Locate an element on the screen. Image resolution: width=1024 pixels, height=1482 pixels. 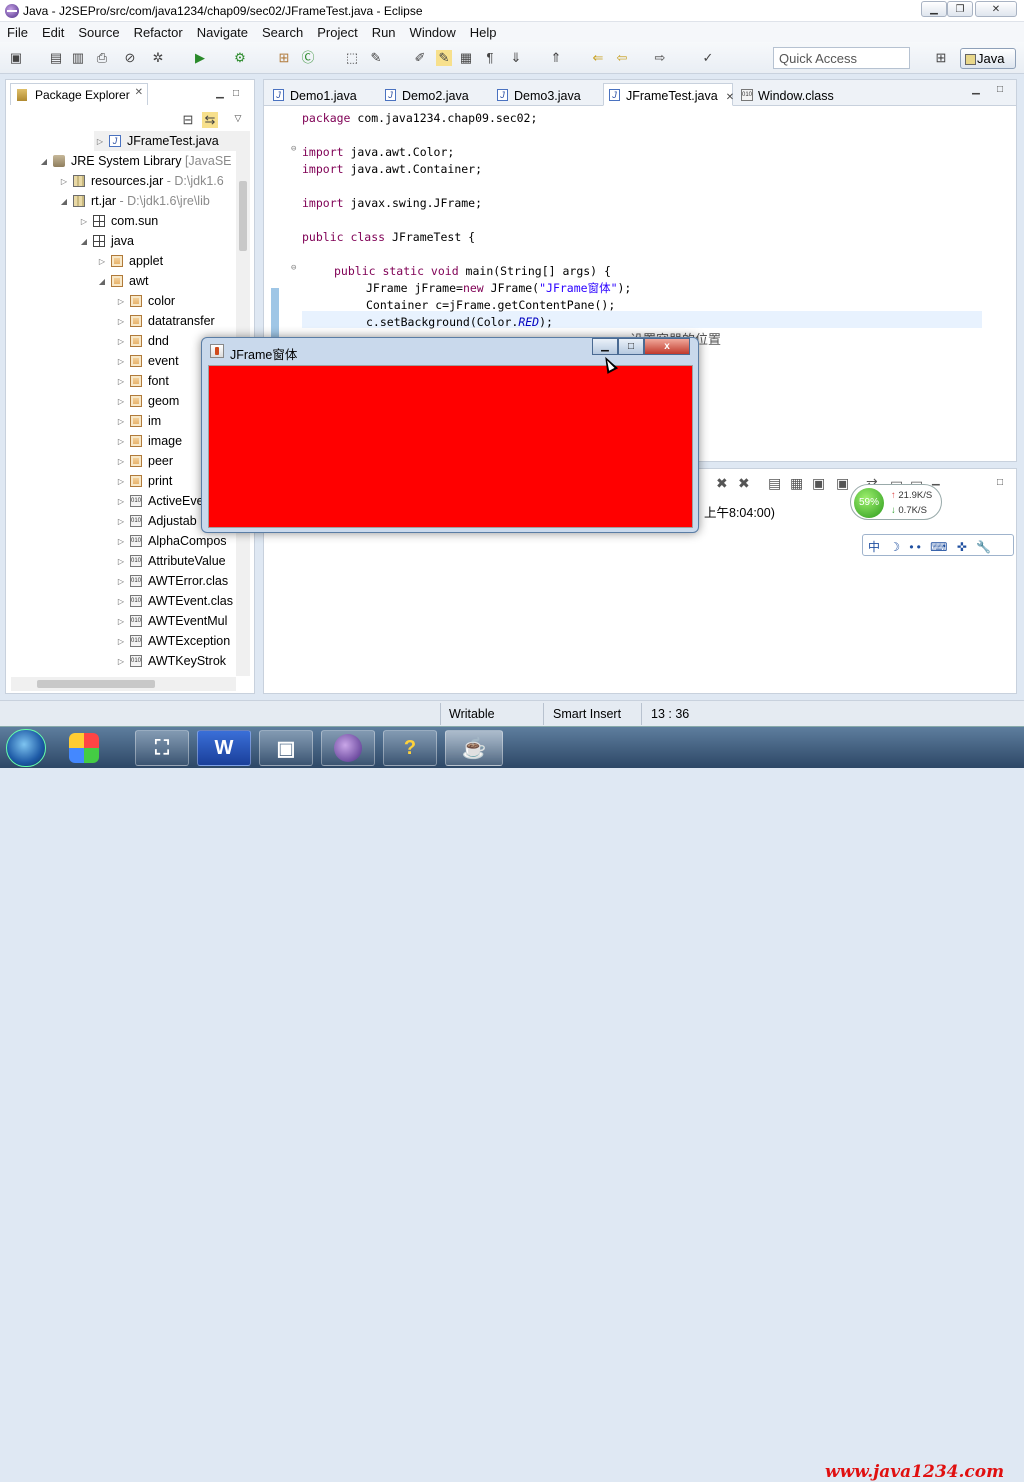
jframe-window: JFrame窗体 ▁ □ x is located at coordinates (450, 435).